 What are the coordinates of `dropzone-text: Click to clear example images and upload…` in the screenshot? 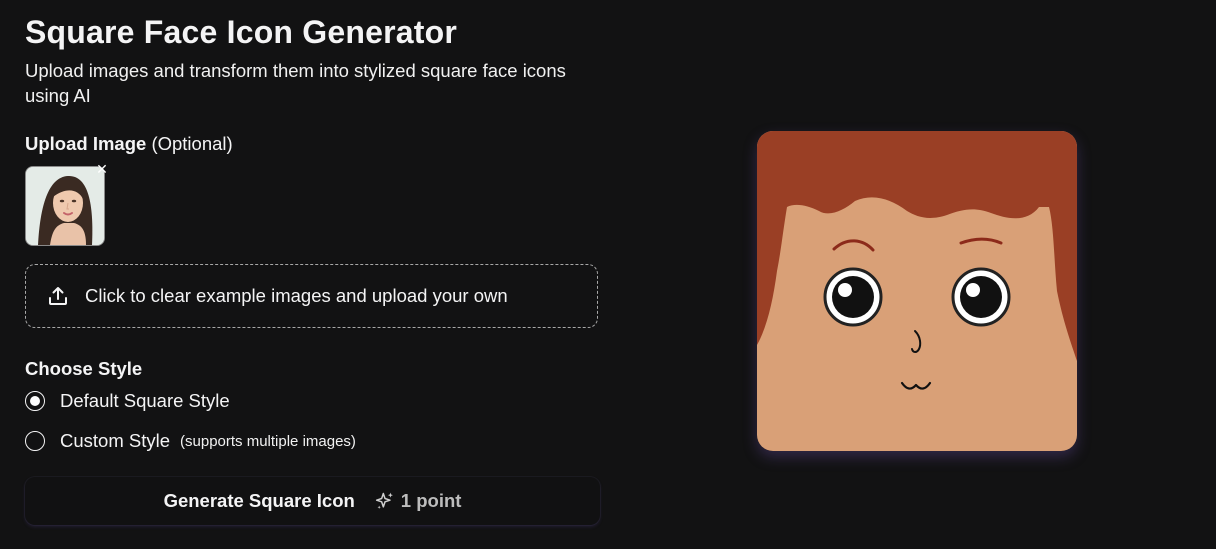 It's located at (296, 295).